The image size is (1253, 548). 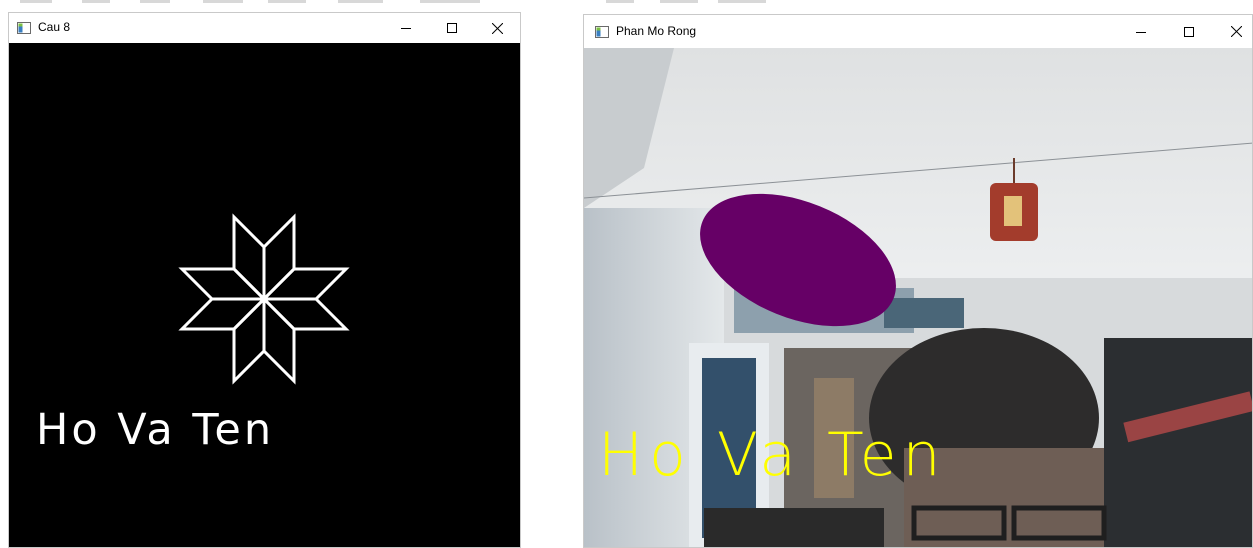 I want to click on window-title: Phan Mo Rong, so click(x=656, y=31).